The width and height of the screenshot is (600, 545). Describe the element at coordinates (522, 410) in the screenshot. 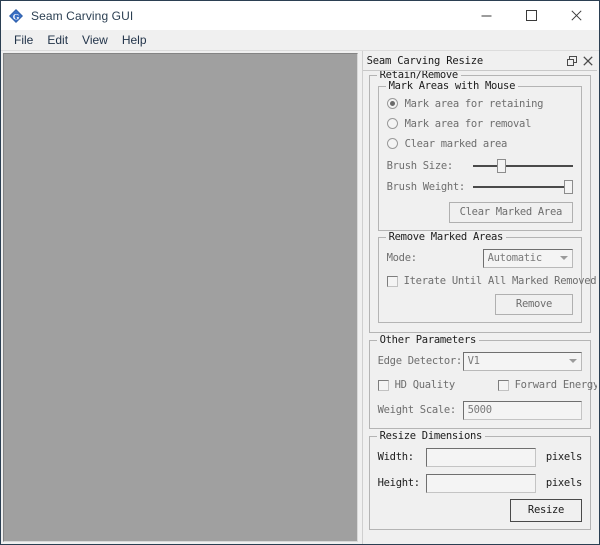

I see `weight-scale-input: 5000` at that location.